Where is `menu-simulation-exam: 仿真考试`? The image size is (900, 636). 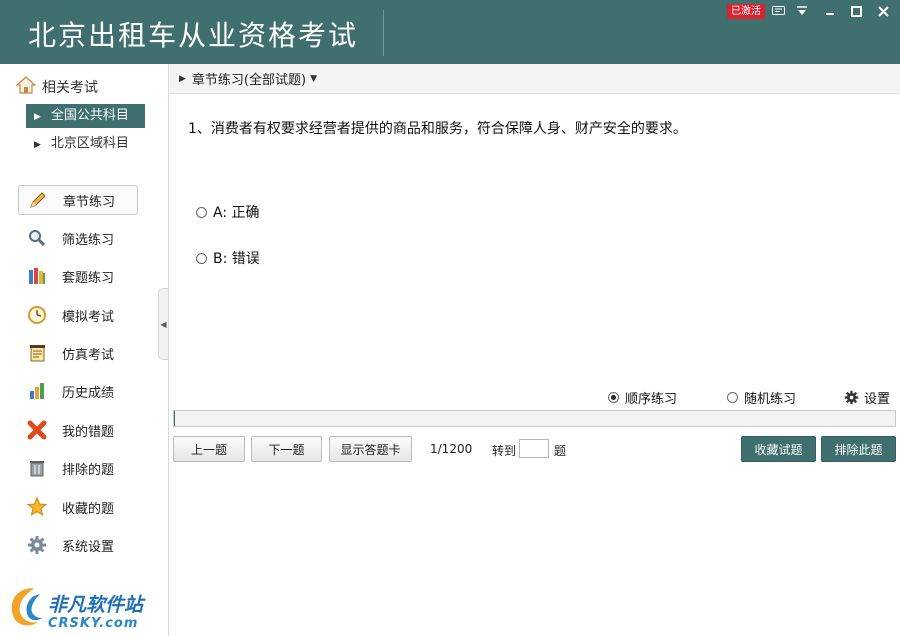 menu-simulation-exam: 仿真考试 is located at coordinates (78, 353).